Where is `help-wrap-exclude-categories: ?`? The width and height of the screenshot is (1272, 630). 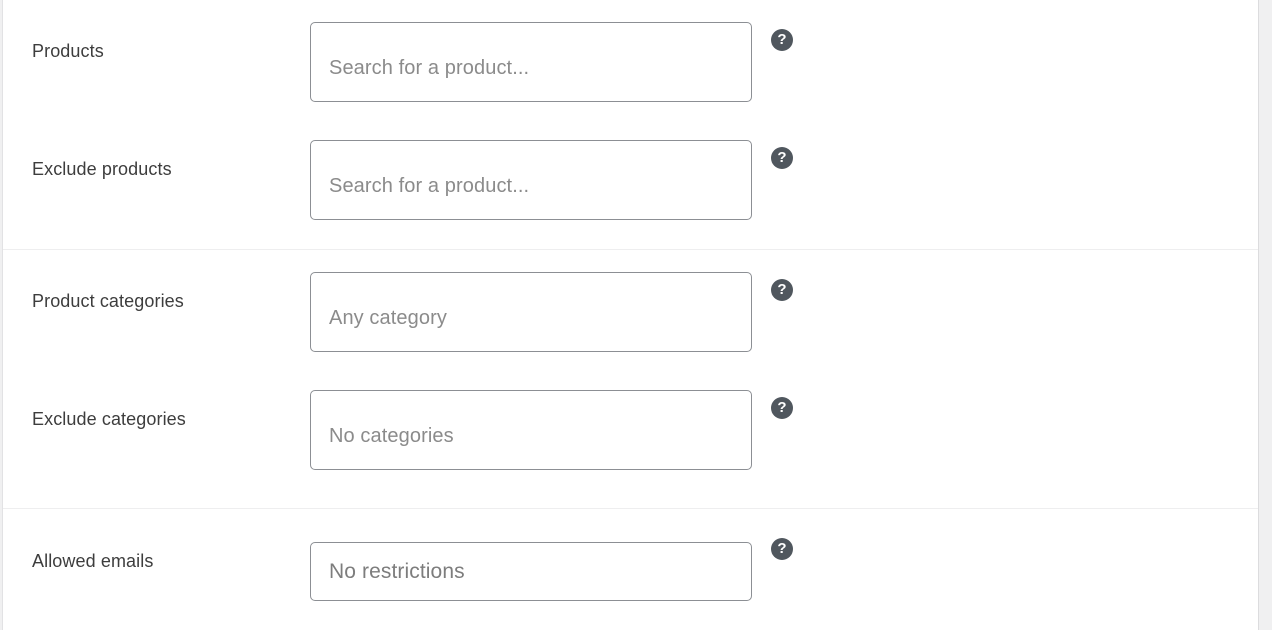 help-wrap-exclude-categories: ? is located at coordinates (782, 404).